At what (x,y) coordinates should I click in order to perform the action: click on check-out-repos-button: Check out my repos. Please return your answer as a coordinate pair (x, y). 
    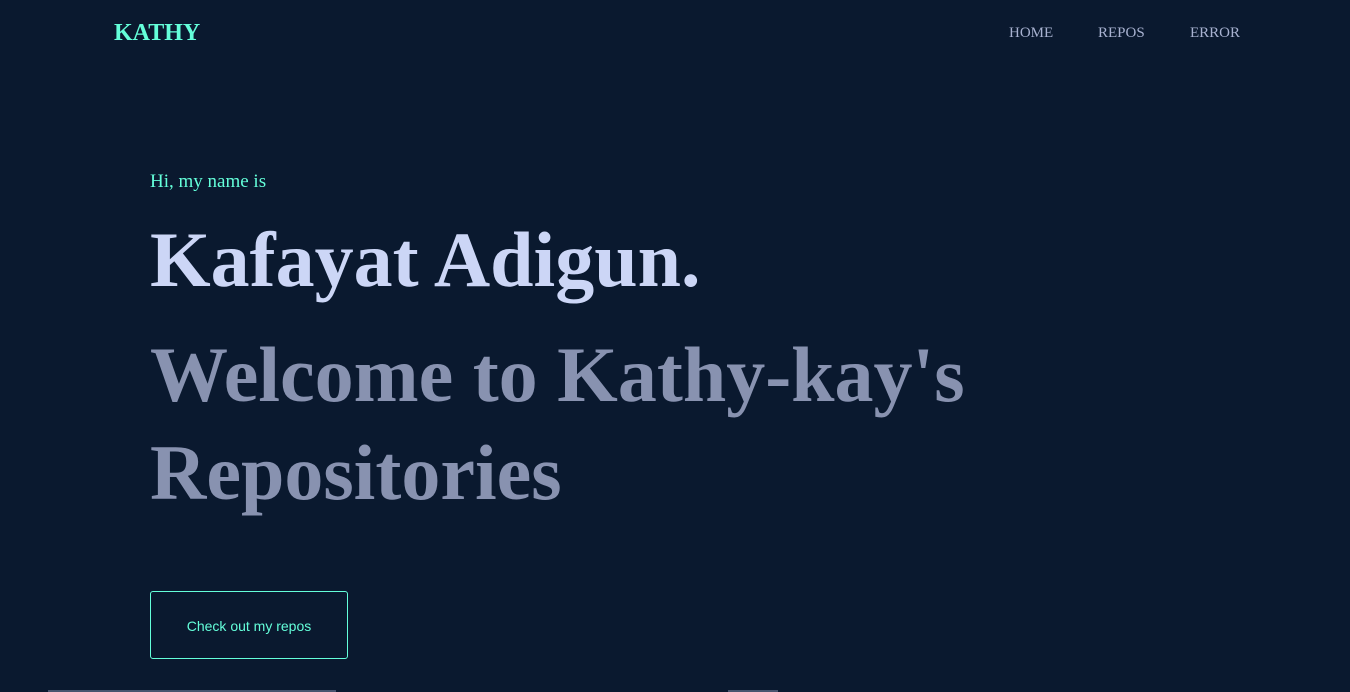
    Looking at the image, I should click on (249, 625).